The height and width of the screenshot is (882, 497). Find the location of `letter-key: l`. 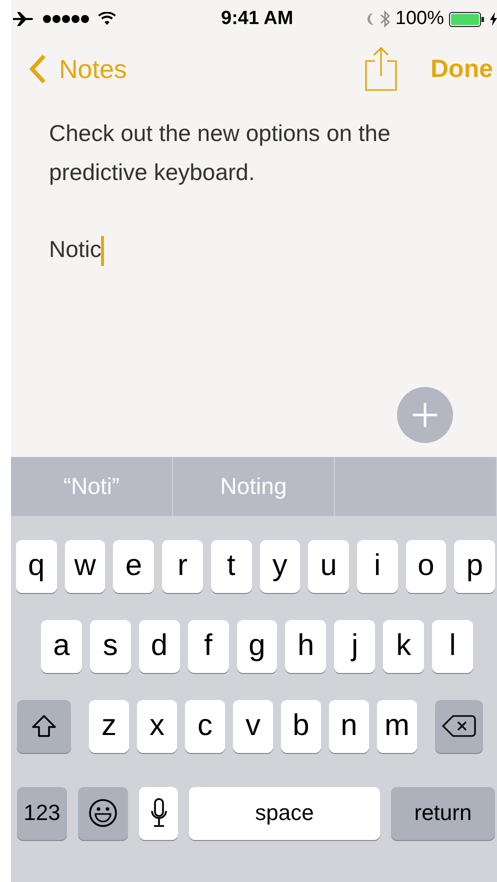

letter-key: l is located at coordinates (453, 646).